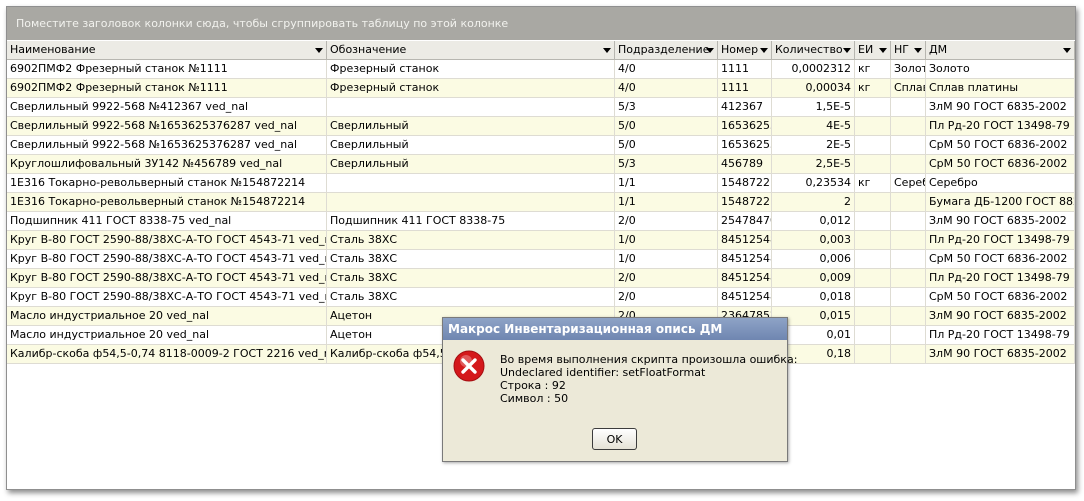 Image resolution: width=1084 pixels, height=501 pixels. I want to click on cell-dm: Серебро, so click(1000, 183).